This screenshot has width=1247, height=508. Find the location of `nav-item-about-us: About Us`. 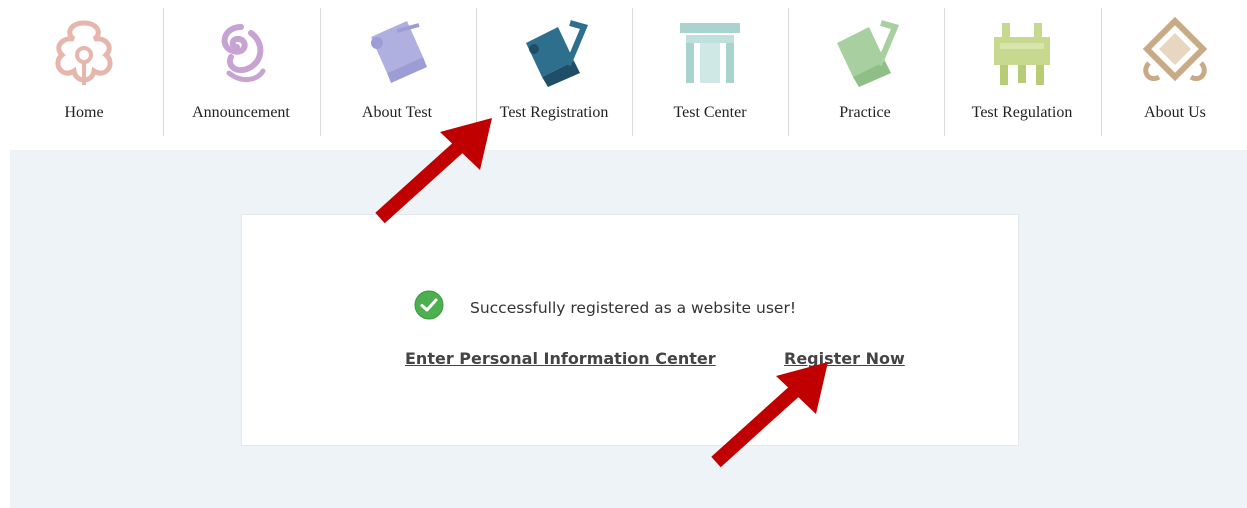

nav-item-about-us: About Us is located at coordinates (1175, 72).